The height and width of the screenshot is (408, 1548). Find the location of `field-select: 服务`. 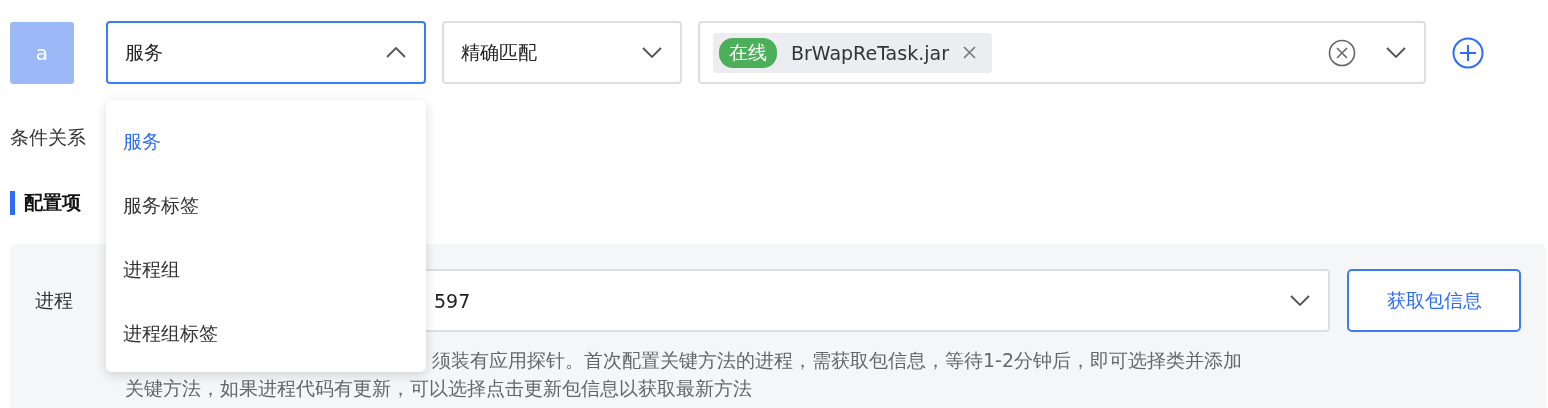

field-select: 服务 is located at coordinates (266, 52).